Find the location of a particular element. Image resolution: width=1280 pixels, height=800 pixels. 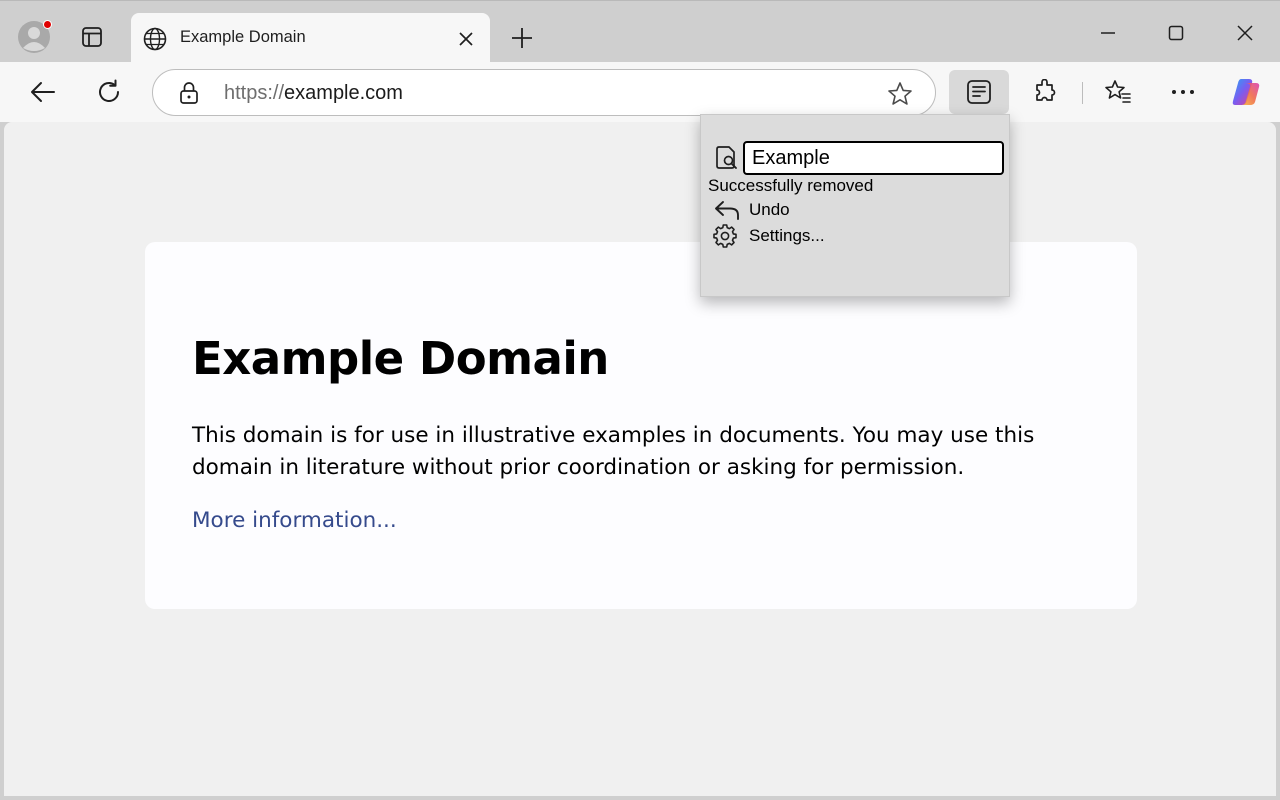

tab-close-button is located at coordinates (466, 39).